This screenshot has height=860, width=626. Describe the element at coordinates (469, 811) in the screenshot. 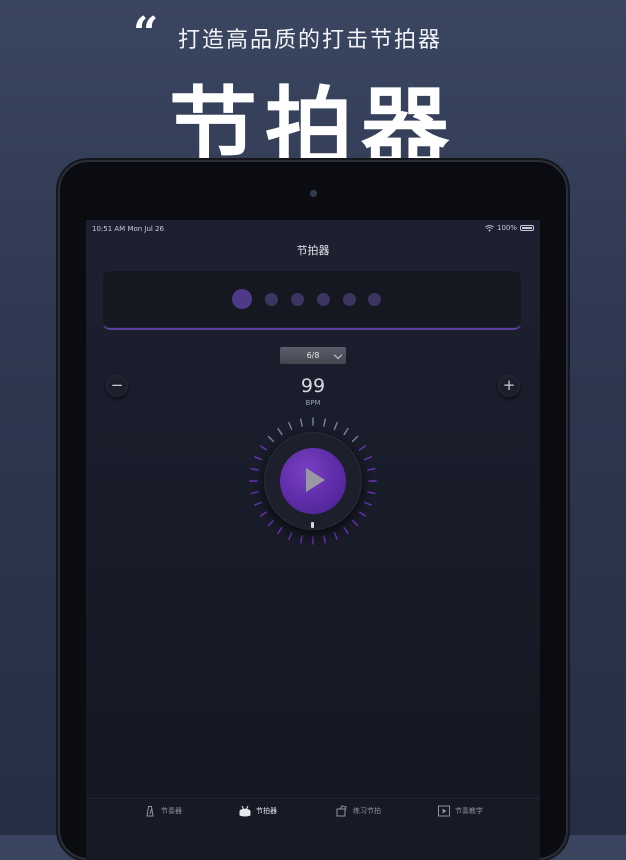

I see `tab-label: 节奏教学` at that location.